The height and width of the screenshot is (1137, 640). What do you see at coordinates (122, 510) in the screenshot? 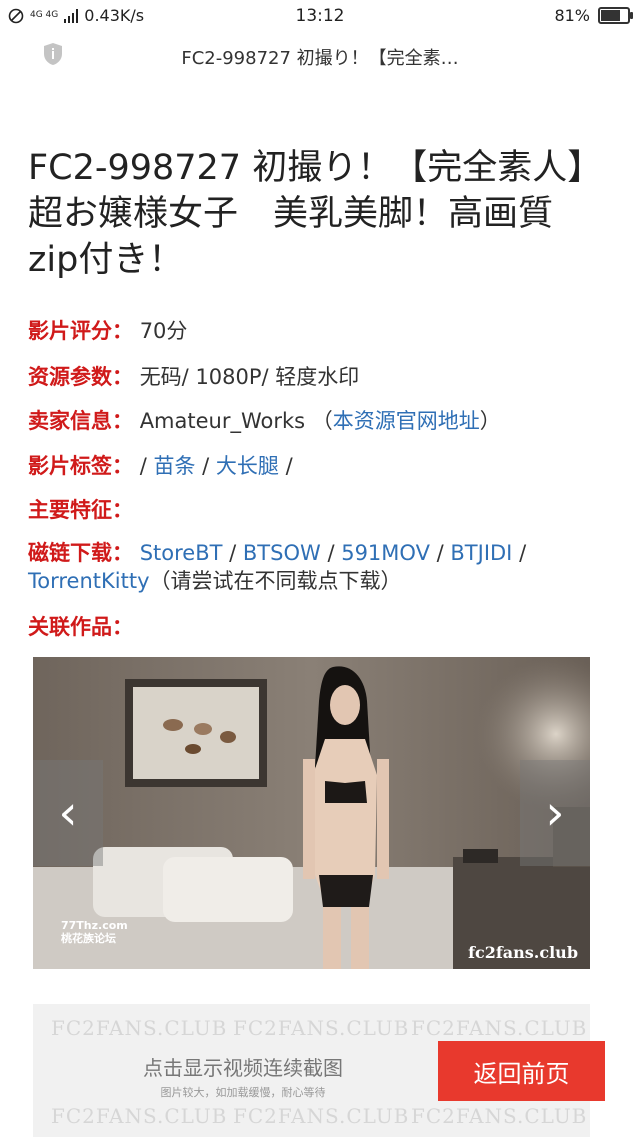
I see `features-colon: ：` at bounding box center [122, 510].